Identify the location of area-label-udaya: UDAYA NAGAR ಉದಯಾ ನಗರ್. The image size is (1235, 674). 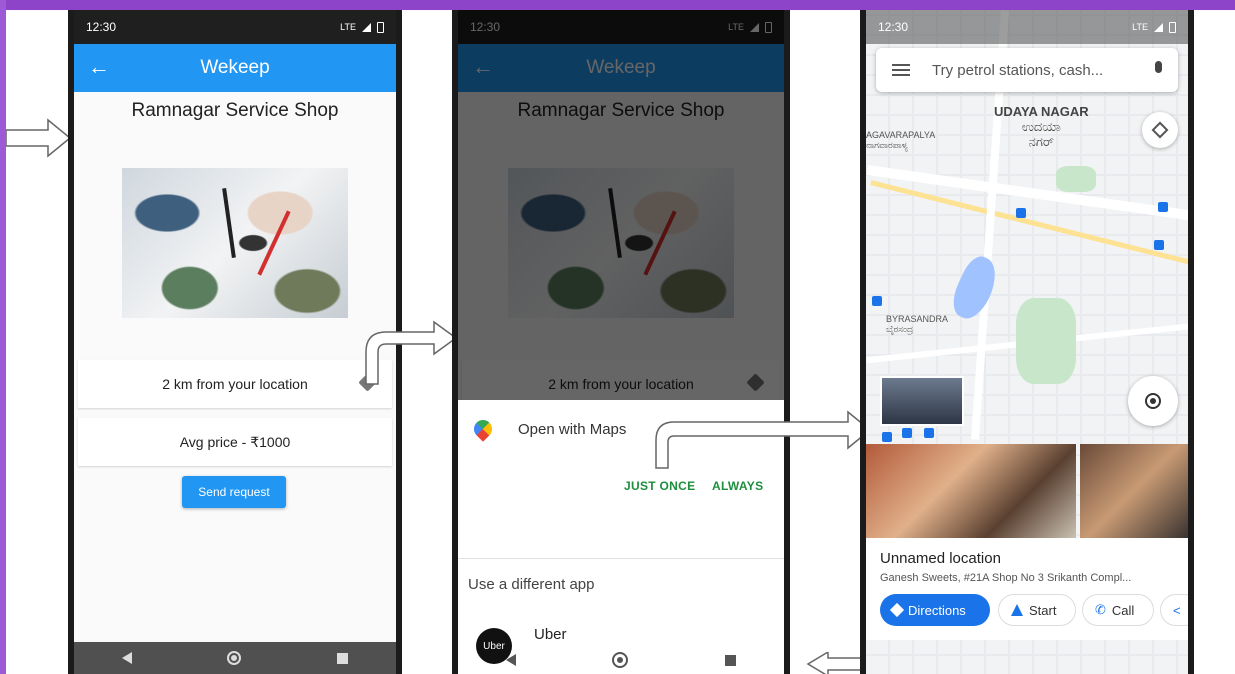
(1041, 126).